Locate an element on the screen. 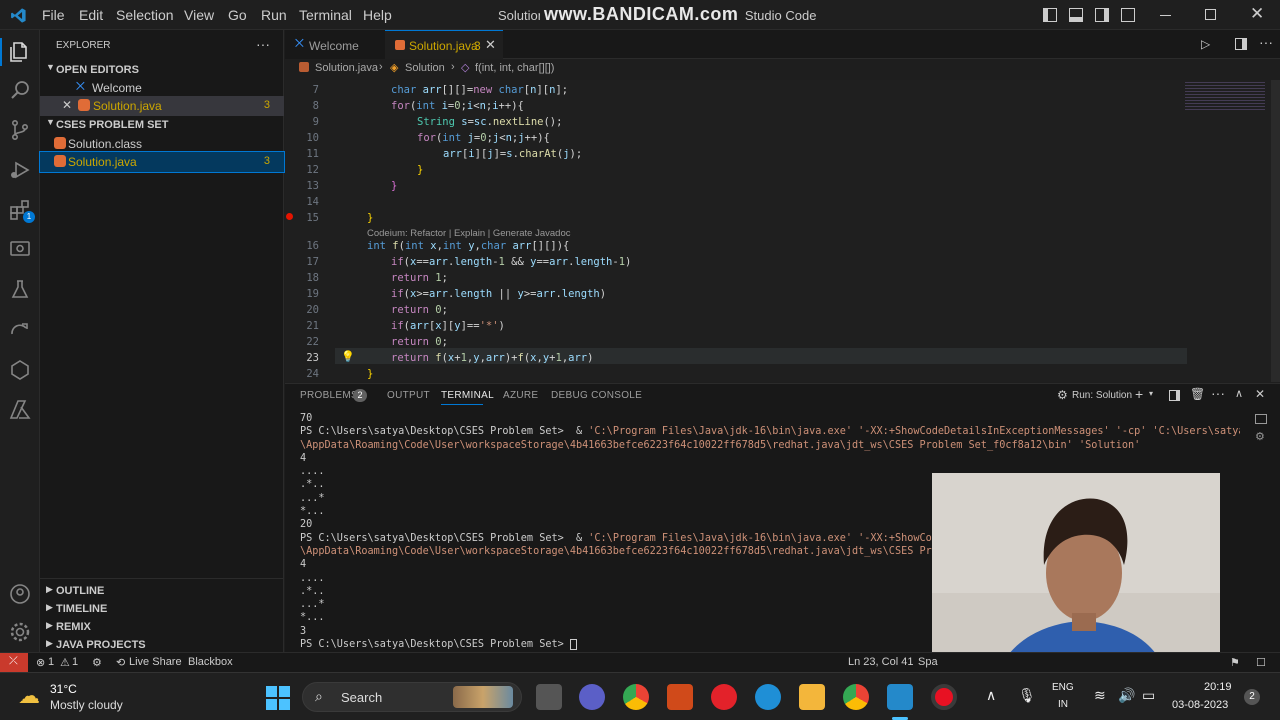  trash-icon: 🗑 is located at coordinates (1197, 394).